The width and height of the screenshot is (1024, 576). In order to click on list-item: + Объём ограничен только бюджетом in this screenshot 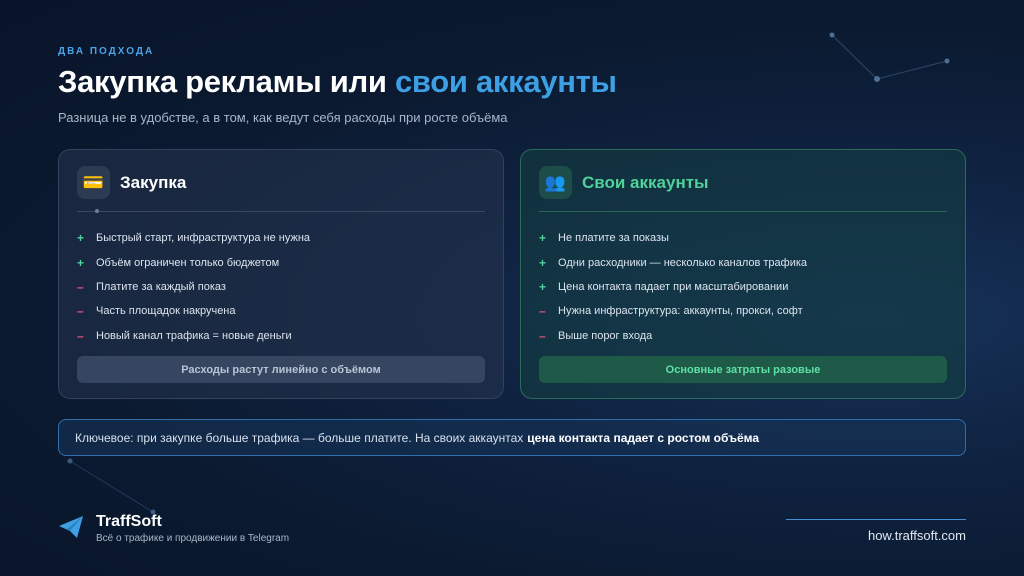, I will do `click(193, 262)`.